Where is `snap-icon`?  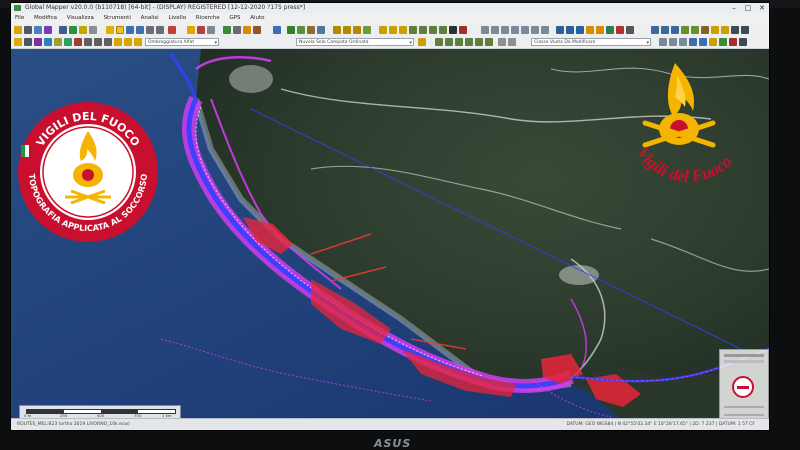
snap-icon is located at coordinates (590, 30).